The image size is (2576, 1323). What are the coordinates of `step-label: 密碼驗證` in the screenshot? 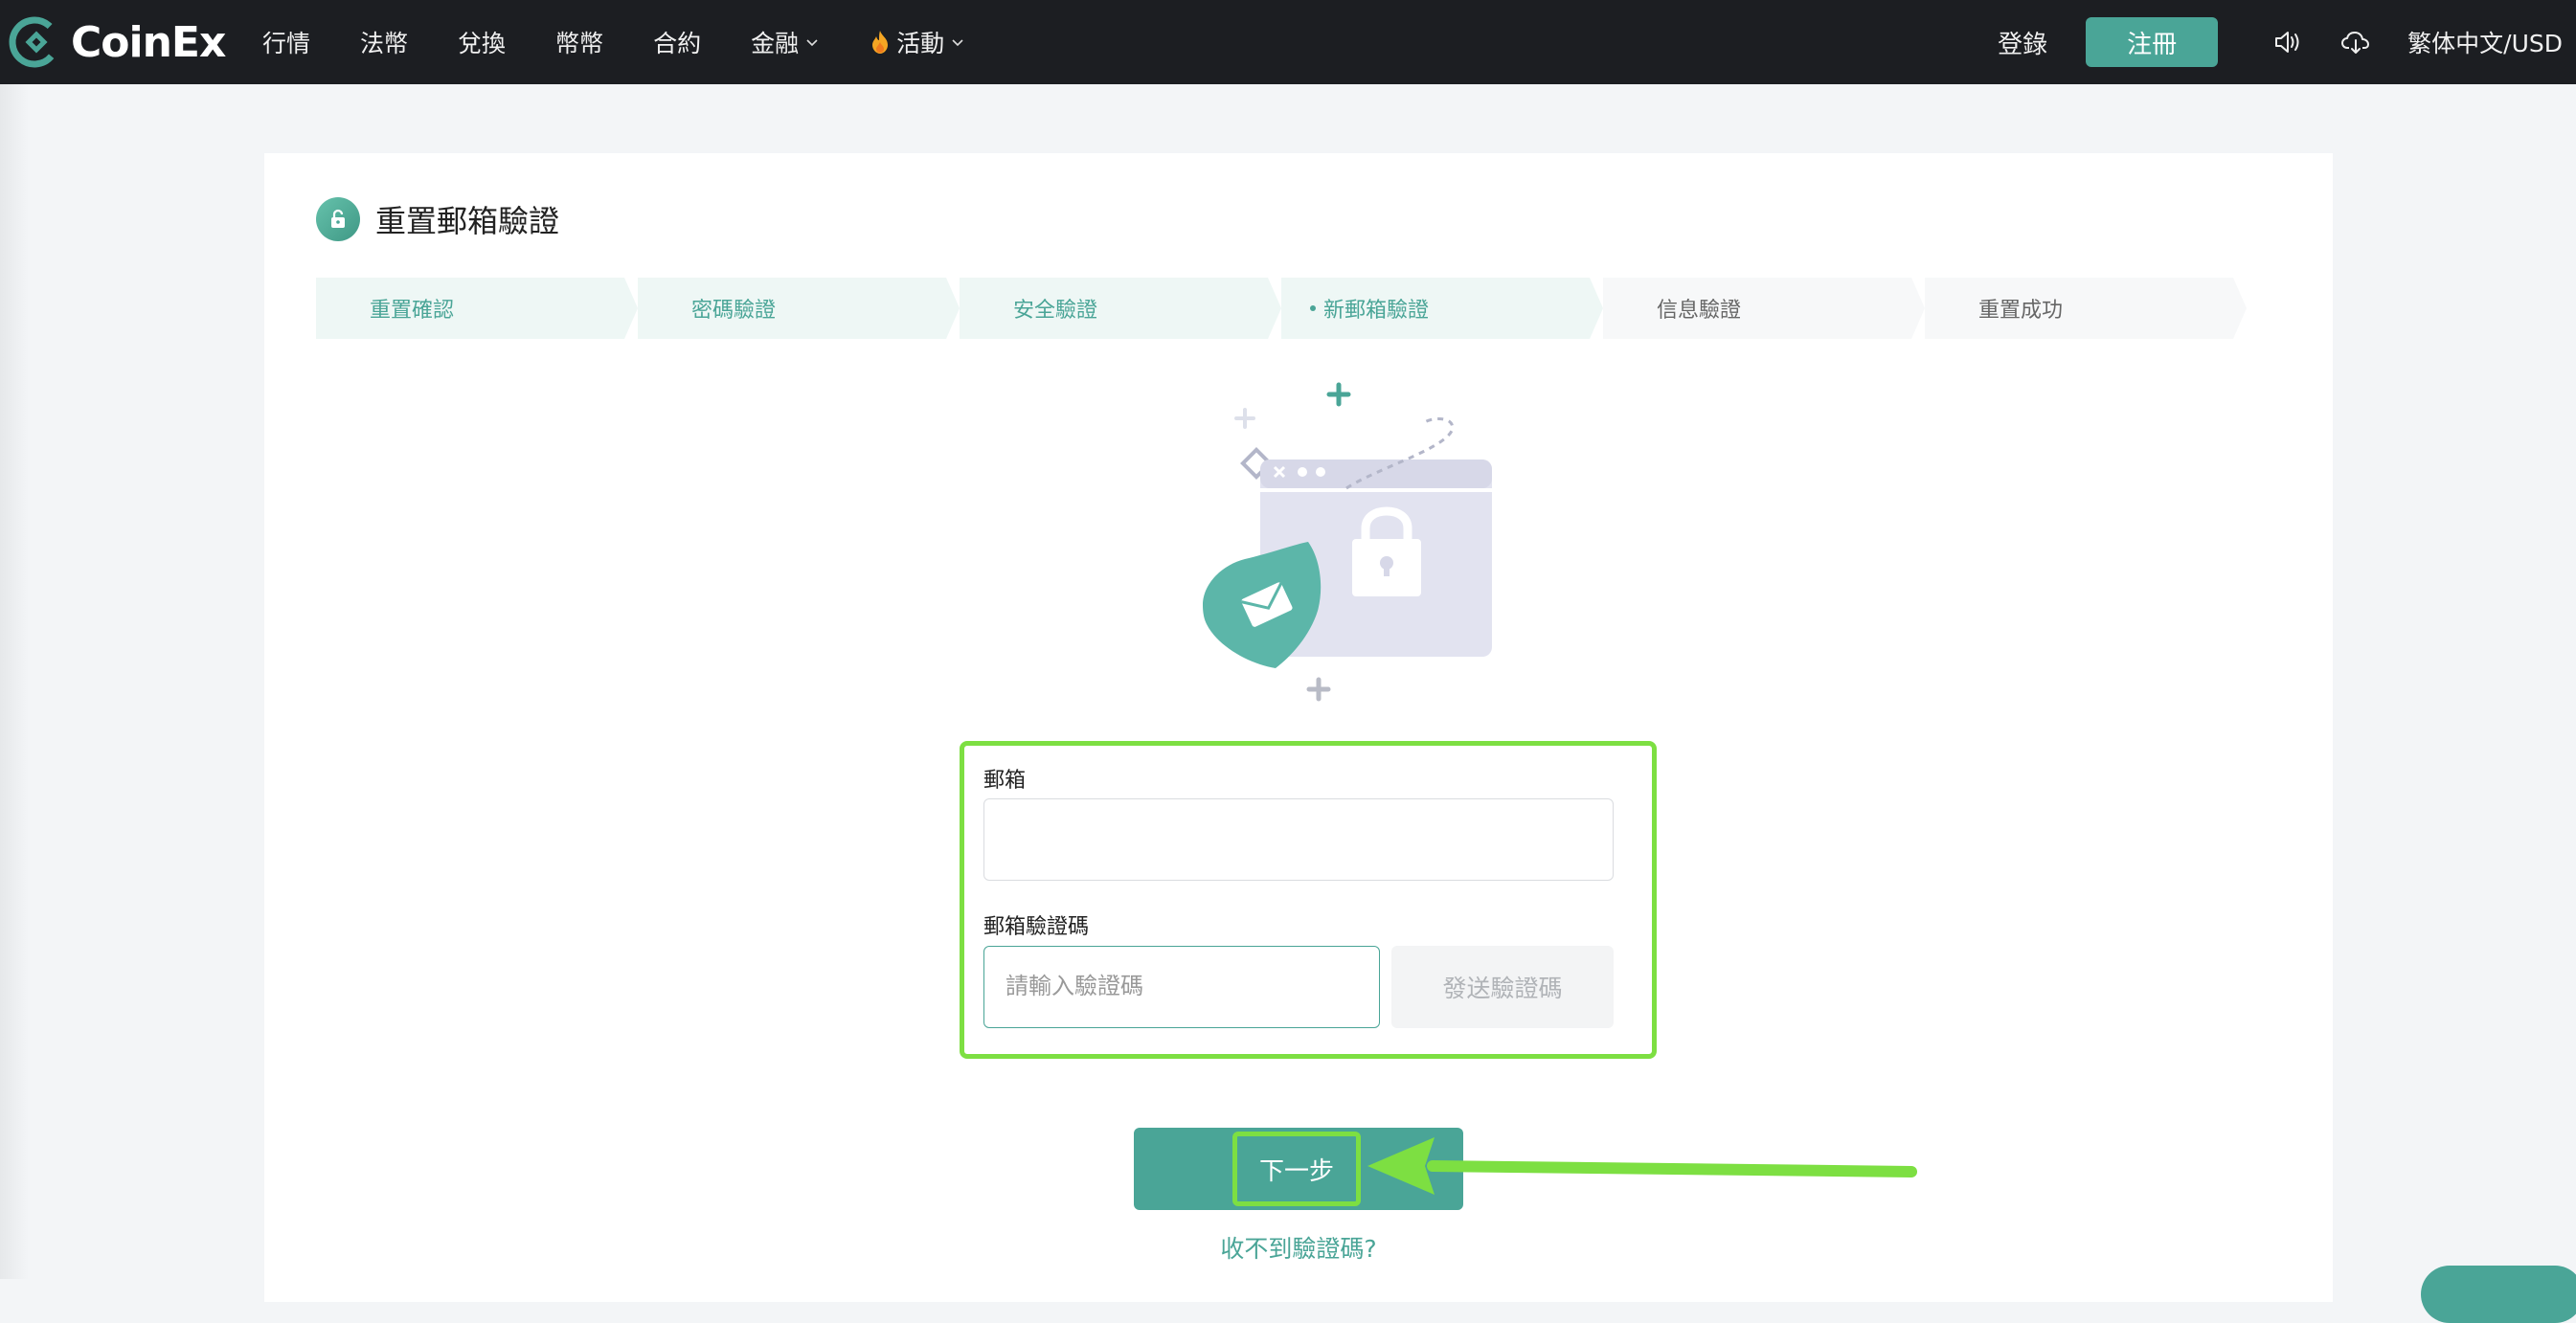 It's located at (734, 311).